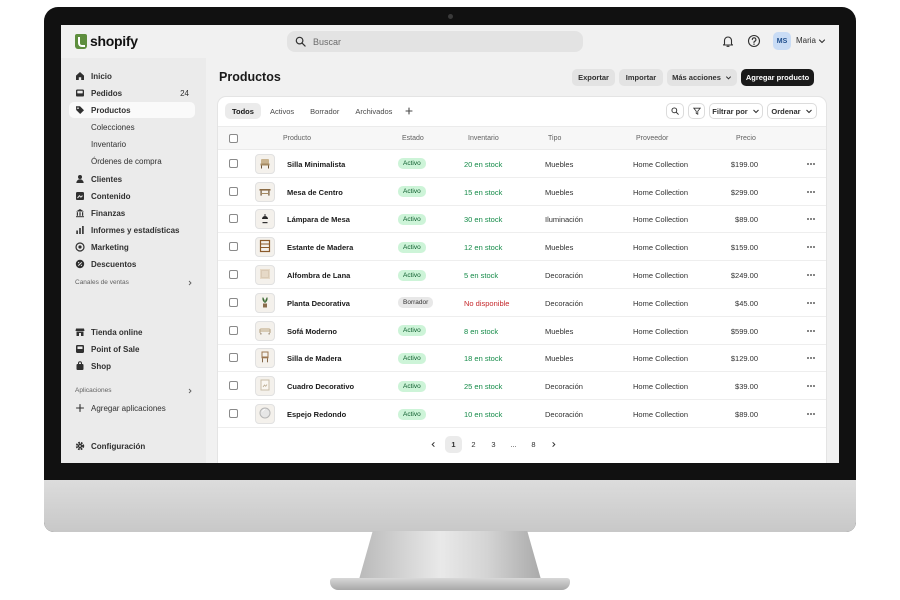 This screenshot has width=900, height=600. What do you see at coordinates (453, 444) in the screenshot?
I see `page-button-1: 1` at bounding box center [453, 444].